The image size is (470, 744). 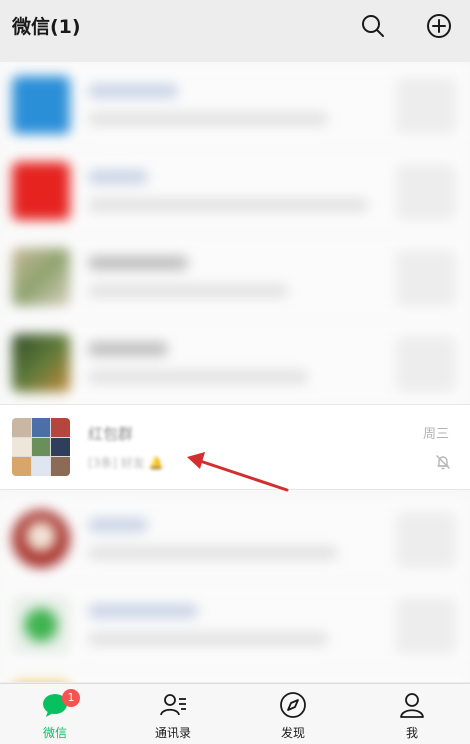 I want to click on chat-time: 周三, so click(x=435, y=434).